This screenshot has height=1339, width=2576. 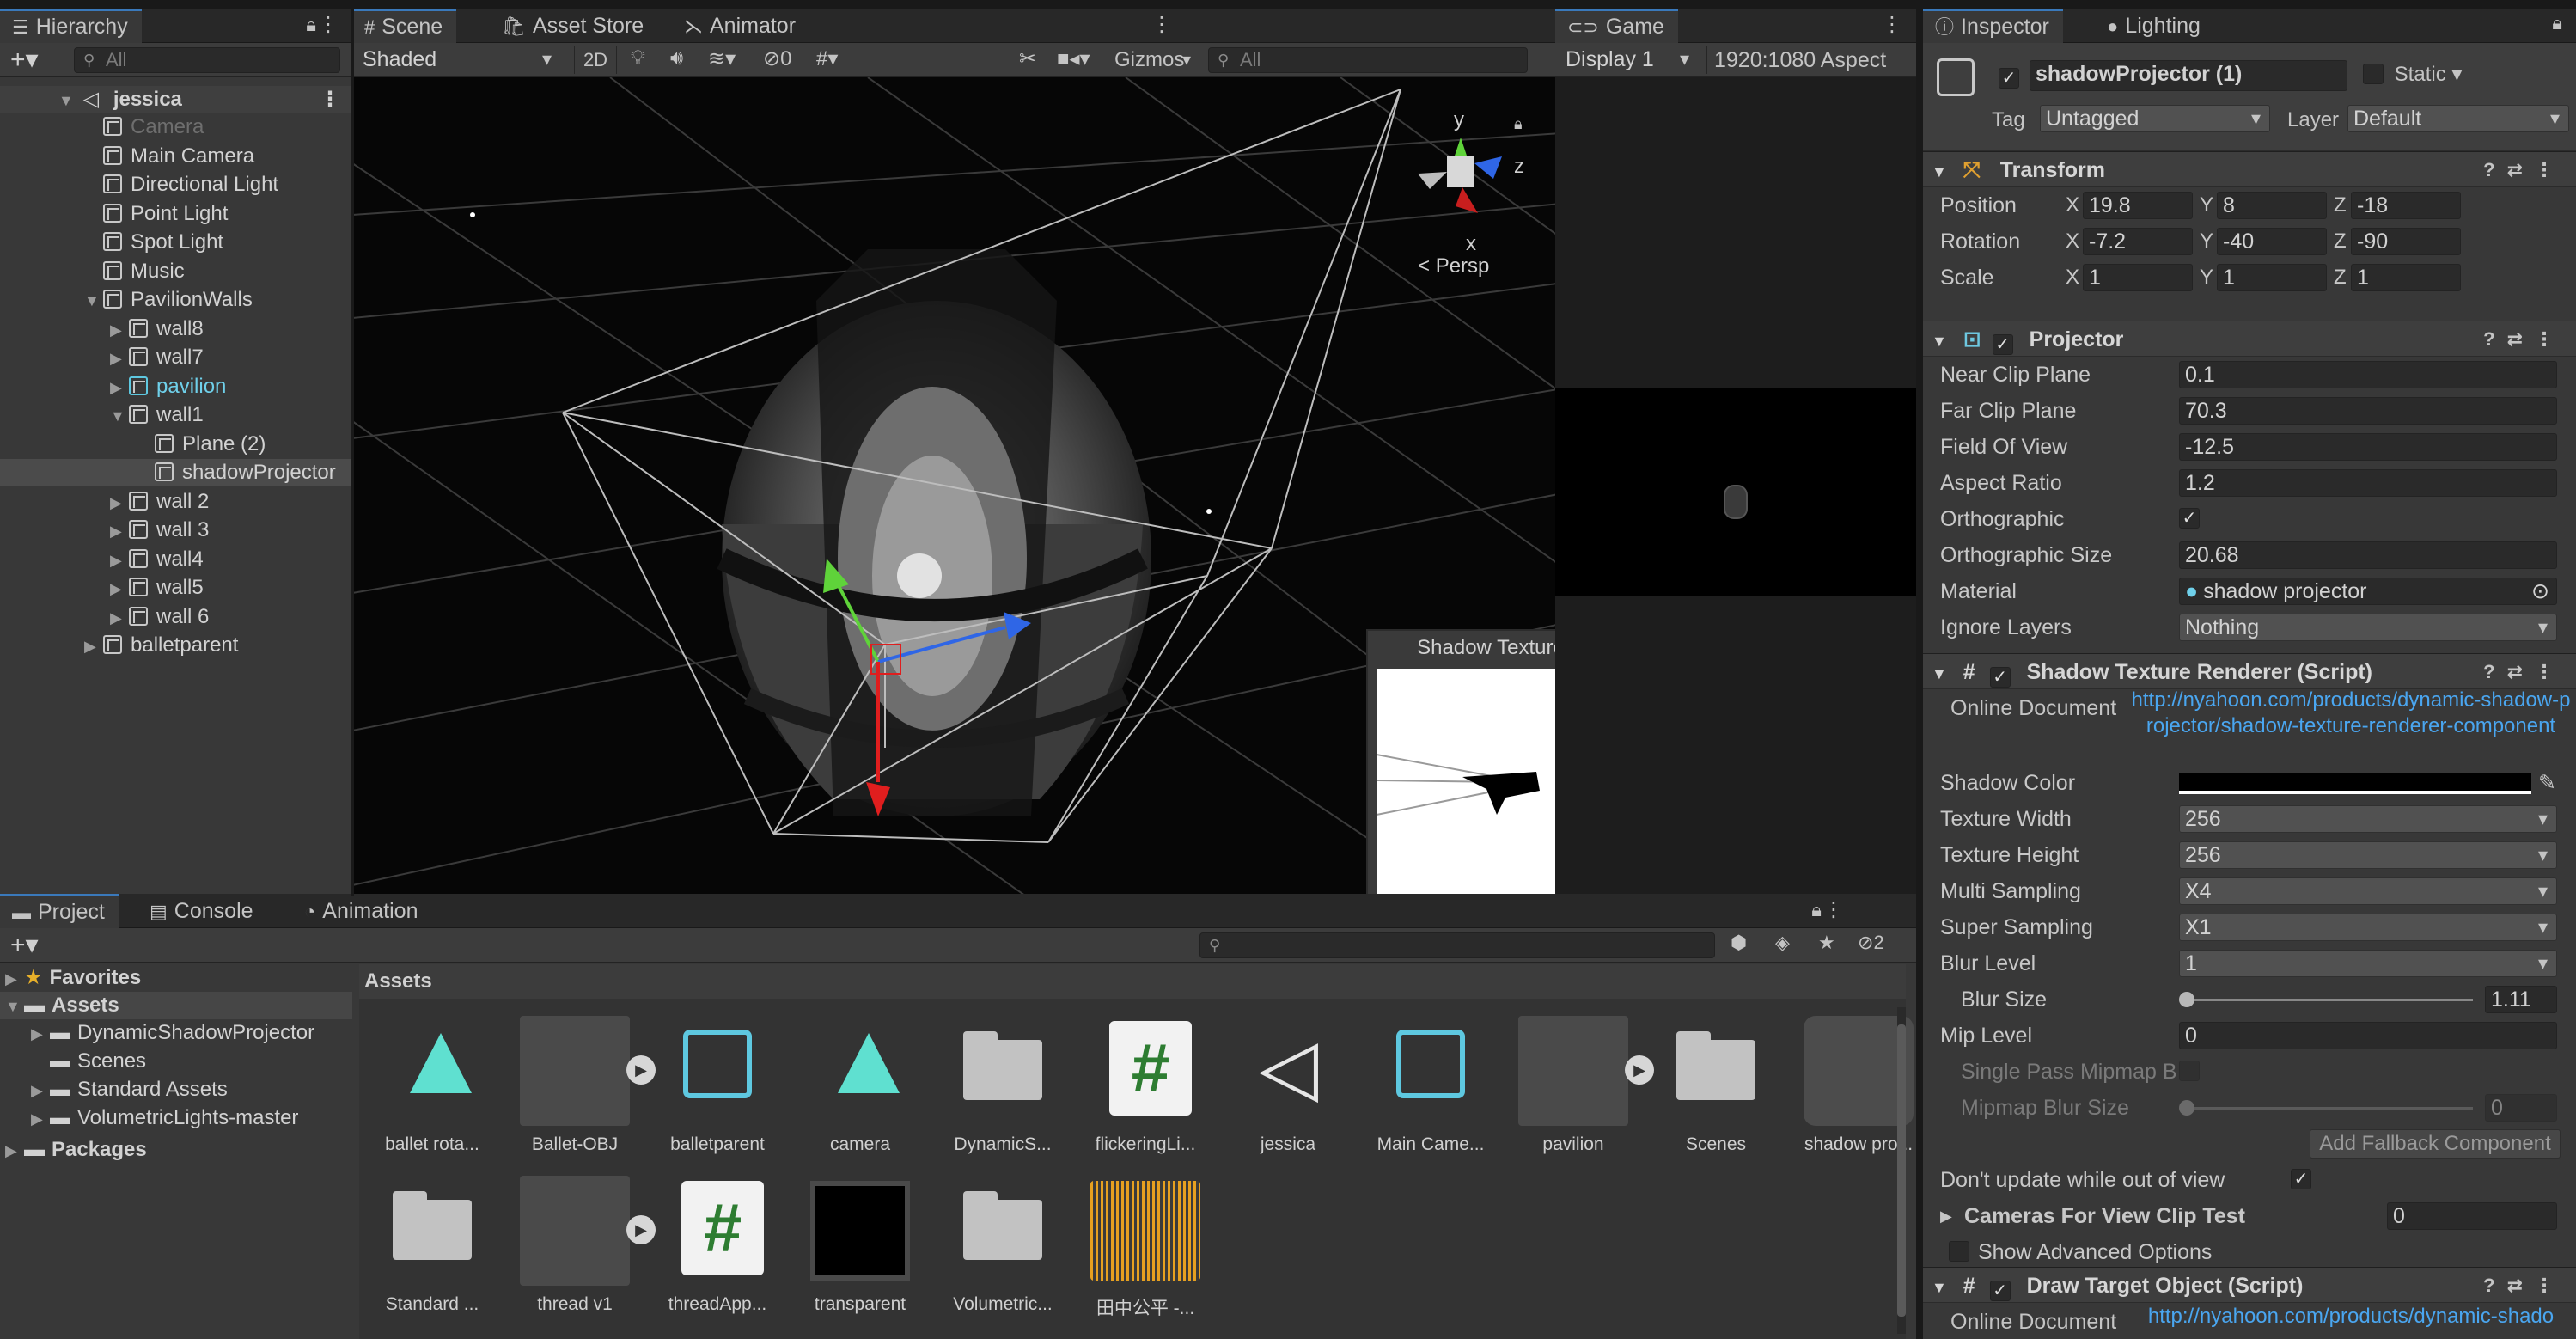 I want to click on aspect-dropdown: 1920:1080 Aspect, so click(x=1796, y=60).